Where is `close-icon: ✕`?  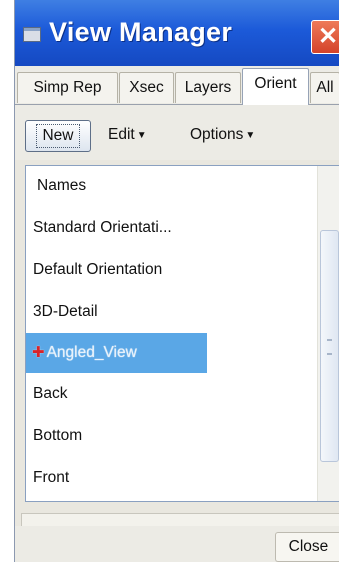
close-icon: ✕ is located at coordinates (328, 36).